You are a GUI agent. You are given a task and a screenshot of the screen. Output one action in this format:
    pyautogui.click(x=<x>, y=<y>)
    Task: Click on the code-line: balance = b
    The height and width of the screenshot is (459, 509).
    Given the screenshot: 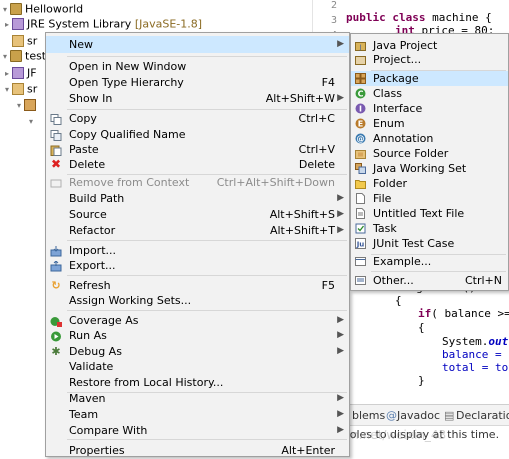 What is the action you would take?
    pyautogui.click(x=475, y=354)
    